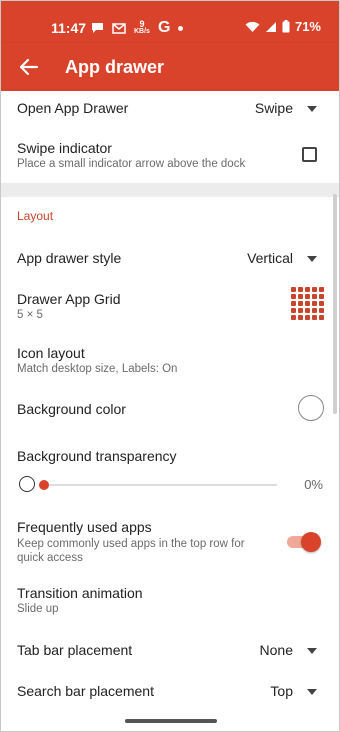 The width and height of the screenshot is (340, 732). I want to click on battery-percent: 71%, so click(307, 26).